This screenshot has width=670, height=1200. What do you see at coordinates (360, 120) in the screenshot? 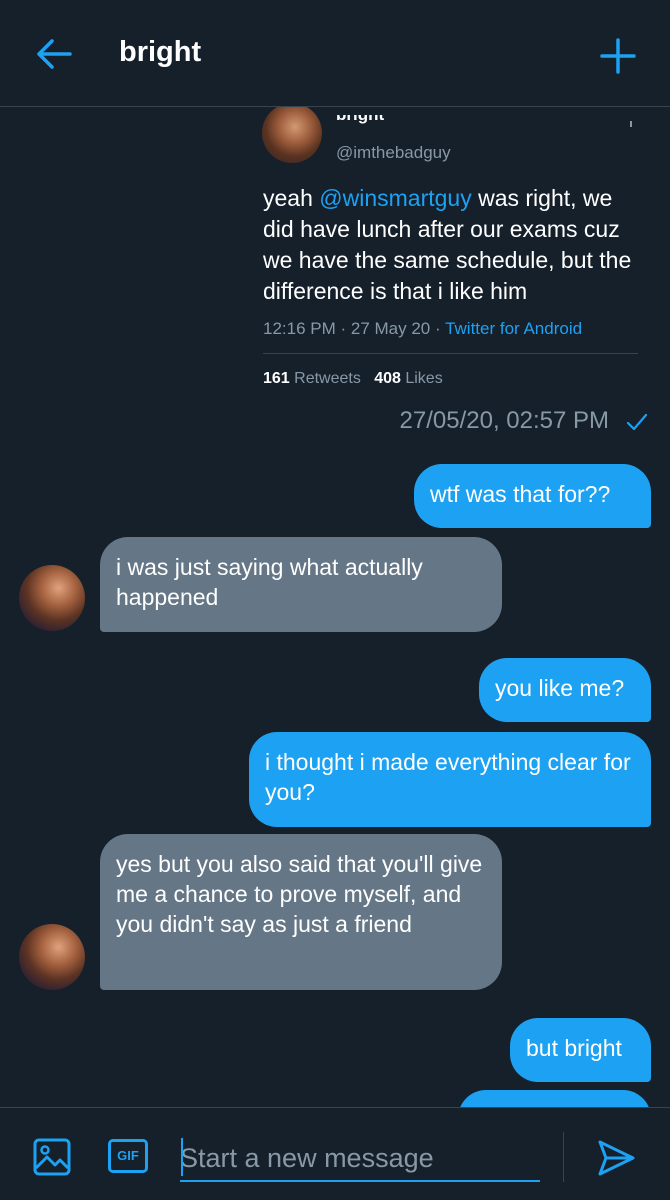
I see `tweet-author-name: bright` at bounding box center [360, 120].